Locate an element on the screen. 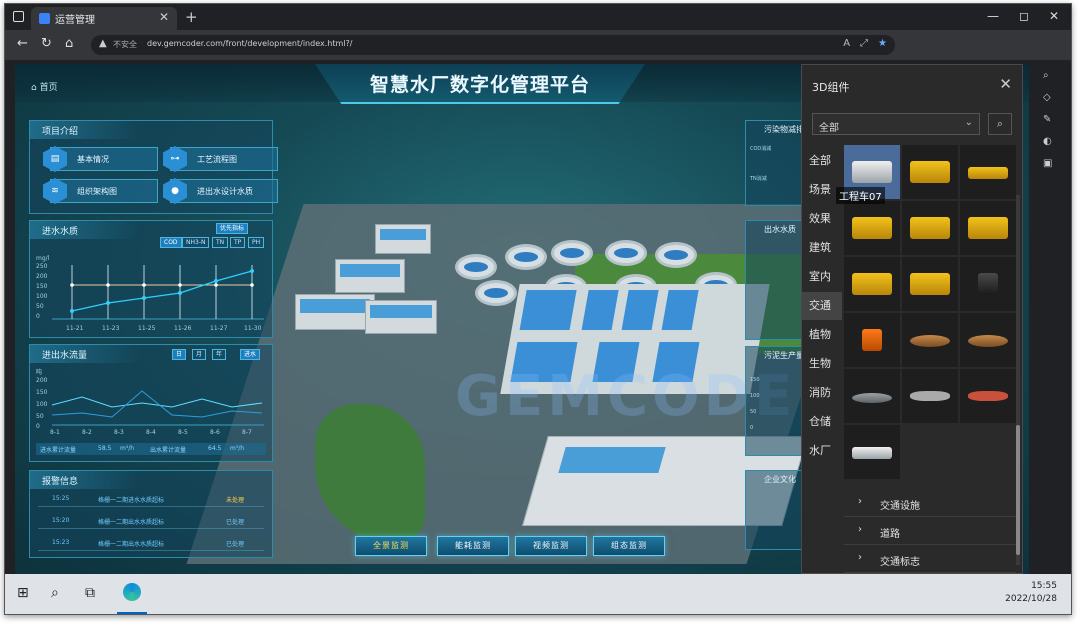 The image size is (1090, 628). chip-ph: PH is located at coordinates (256, 242).